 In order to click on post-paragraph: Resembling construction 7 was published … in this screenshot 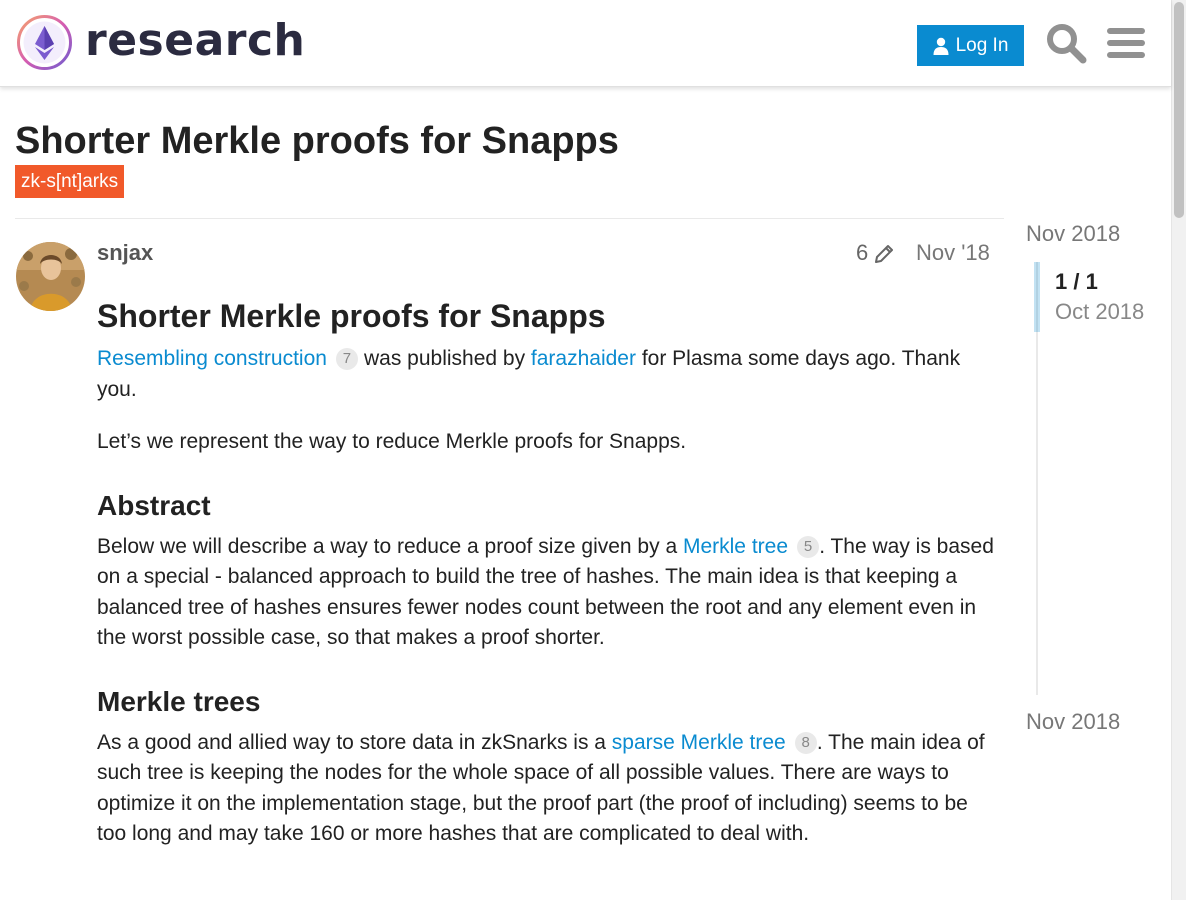, I will do `click(547, 374)`.